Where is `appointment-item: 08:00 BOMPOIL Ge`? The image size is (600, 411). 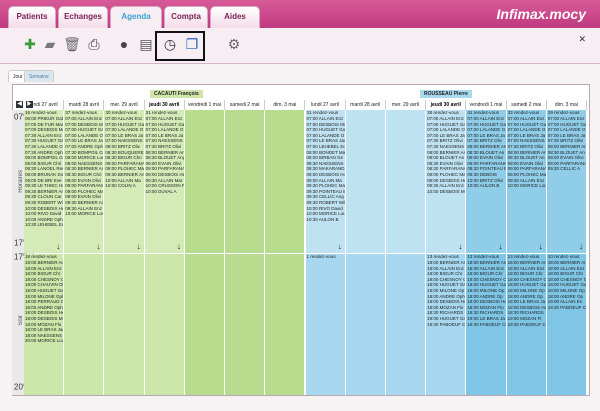 appointment-item: 08:00 BOMPOIL Ge is located at coordinates (43, 158).